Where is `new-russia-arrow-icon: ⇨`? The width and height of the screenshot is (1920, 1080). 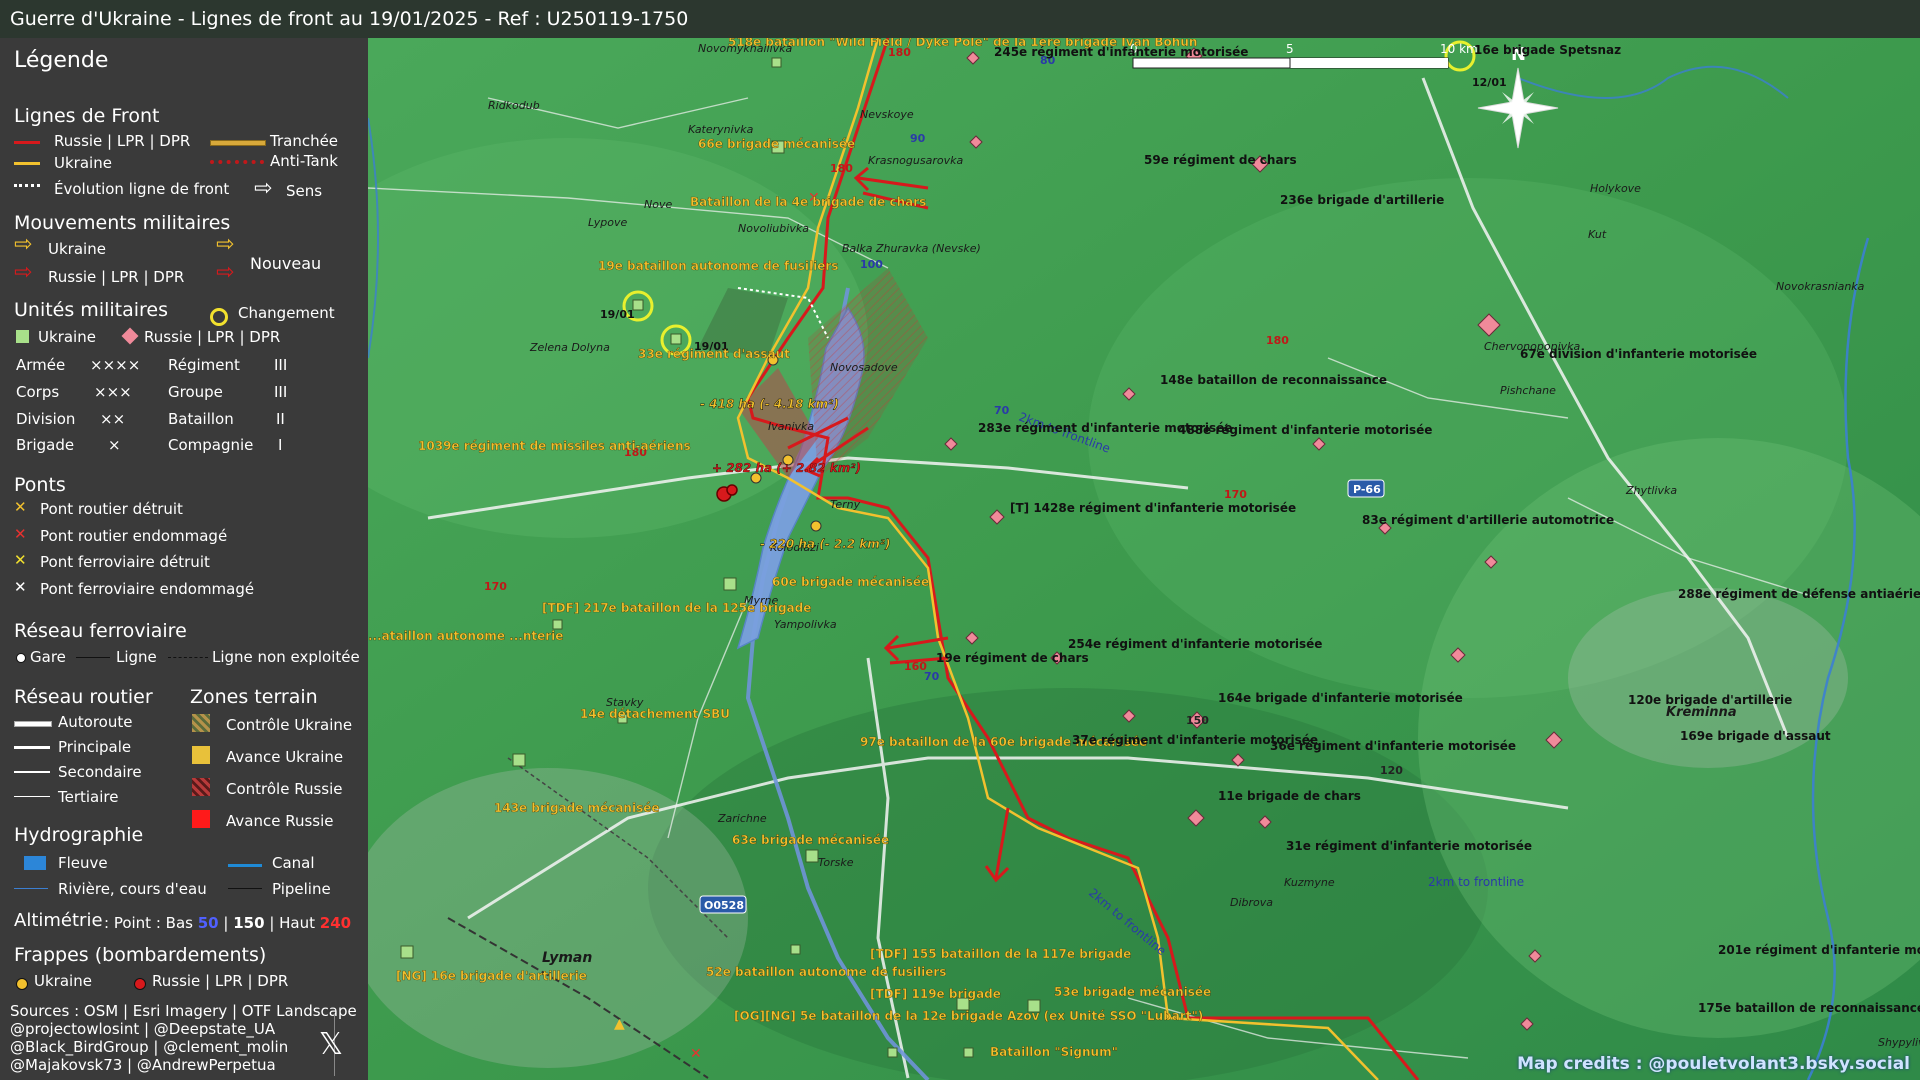 new-russia-arrow-icon: ⇨ is located at coordinates (225, 272).